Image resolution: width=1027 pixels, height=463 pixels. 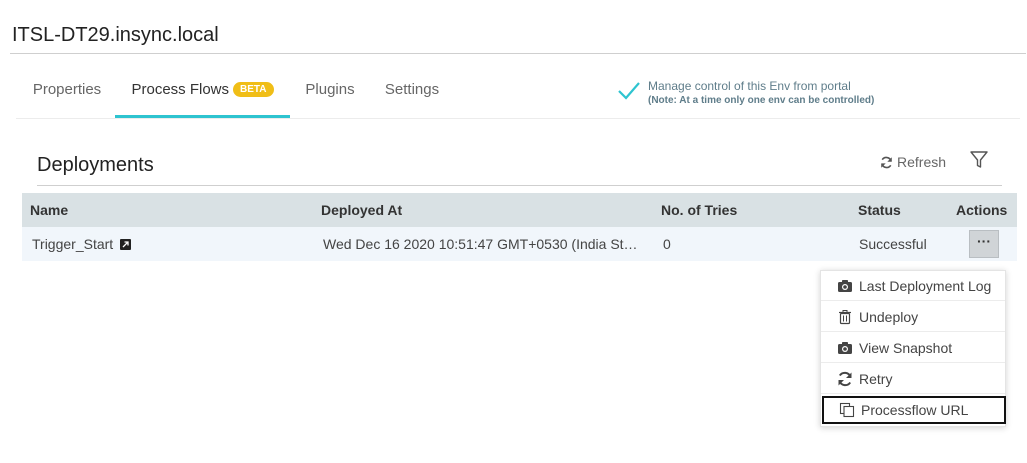 I want to click on menu-item-undeploy: Undeploy, so click(x=913, y=317).